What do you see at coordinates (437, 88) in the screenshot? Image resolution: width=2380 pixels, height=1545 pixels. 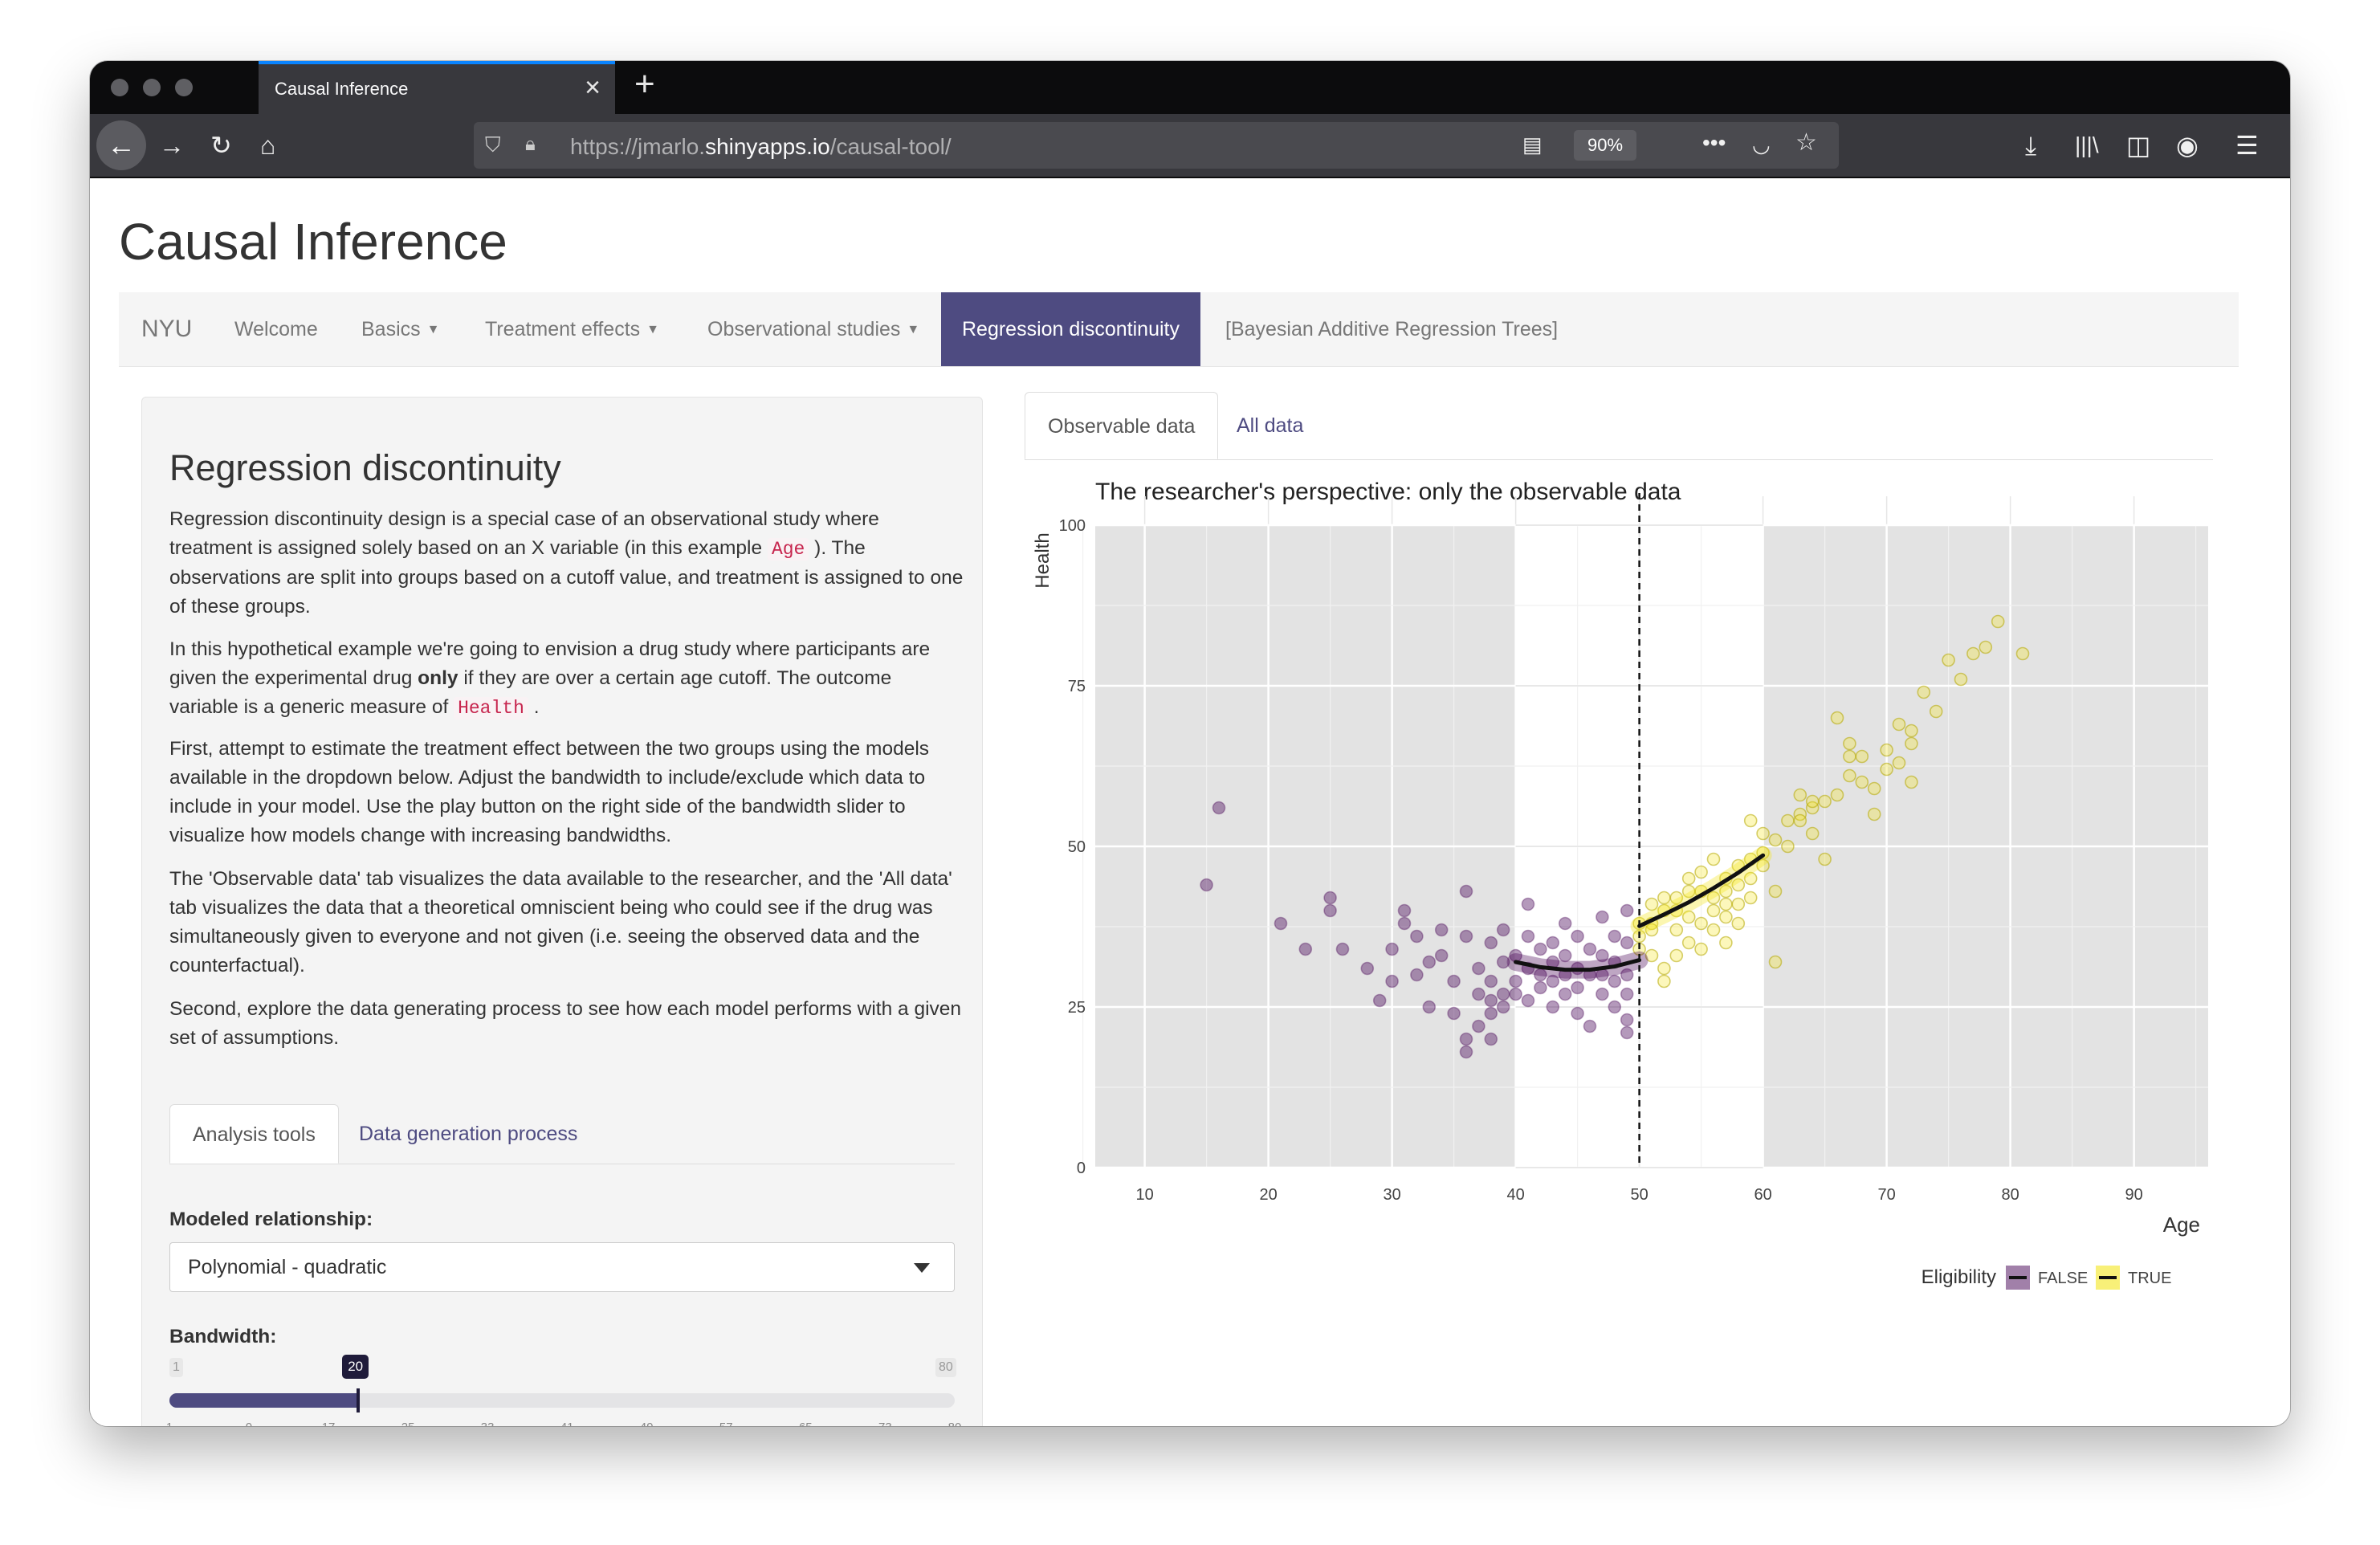 I see `browser-tab: Causal Inference ×` at bounding box center [437, 88].